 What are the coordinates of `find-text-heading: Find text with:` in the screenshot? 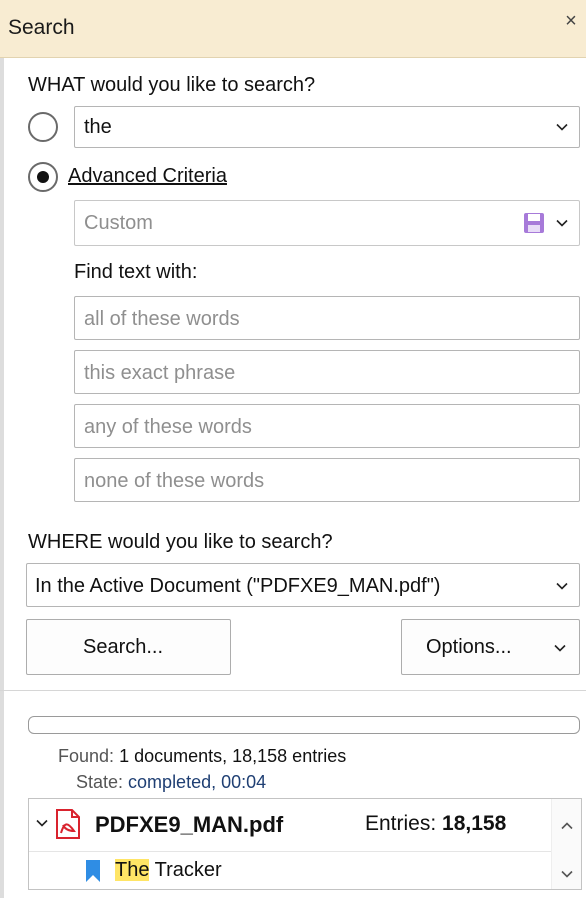 It's located at (136, 272).